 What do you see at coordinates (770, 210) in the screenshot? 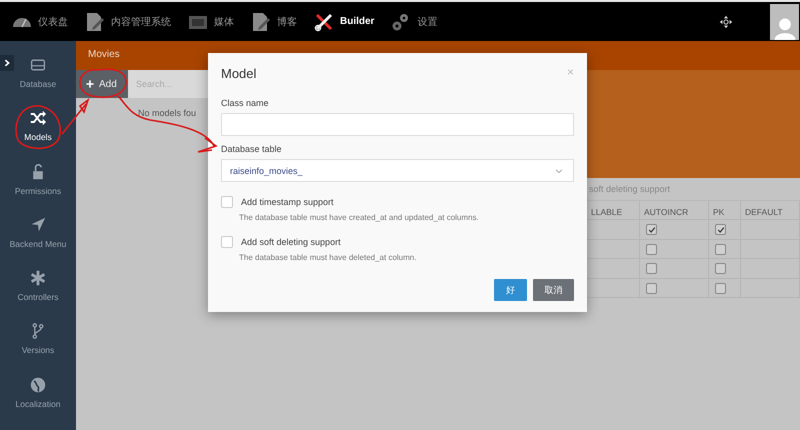
I see `column-header: DEFAULT` at bounding box center [770, 210].